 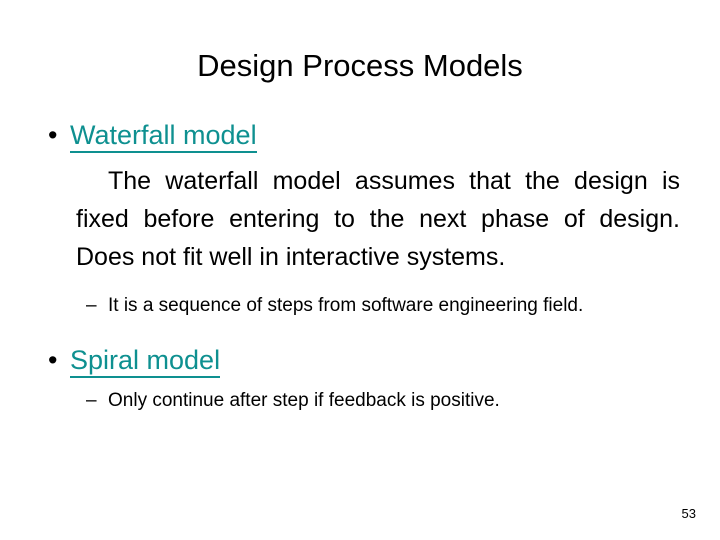 I want to click on bullet-item-waterfall: • Waterfall model, so click(x=364, y=135).